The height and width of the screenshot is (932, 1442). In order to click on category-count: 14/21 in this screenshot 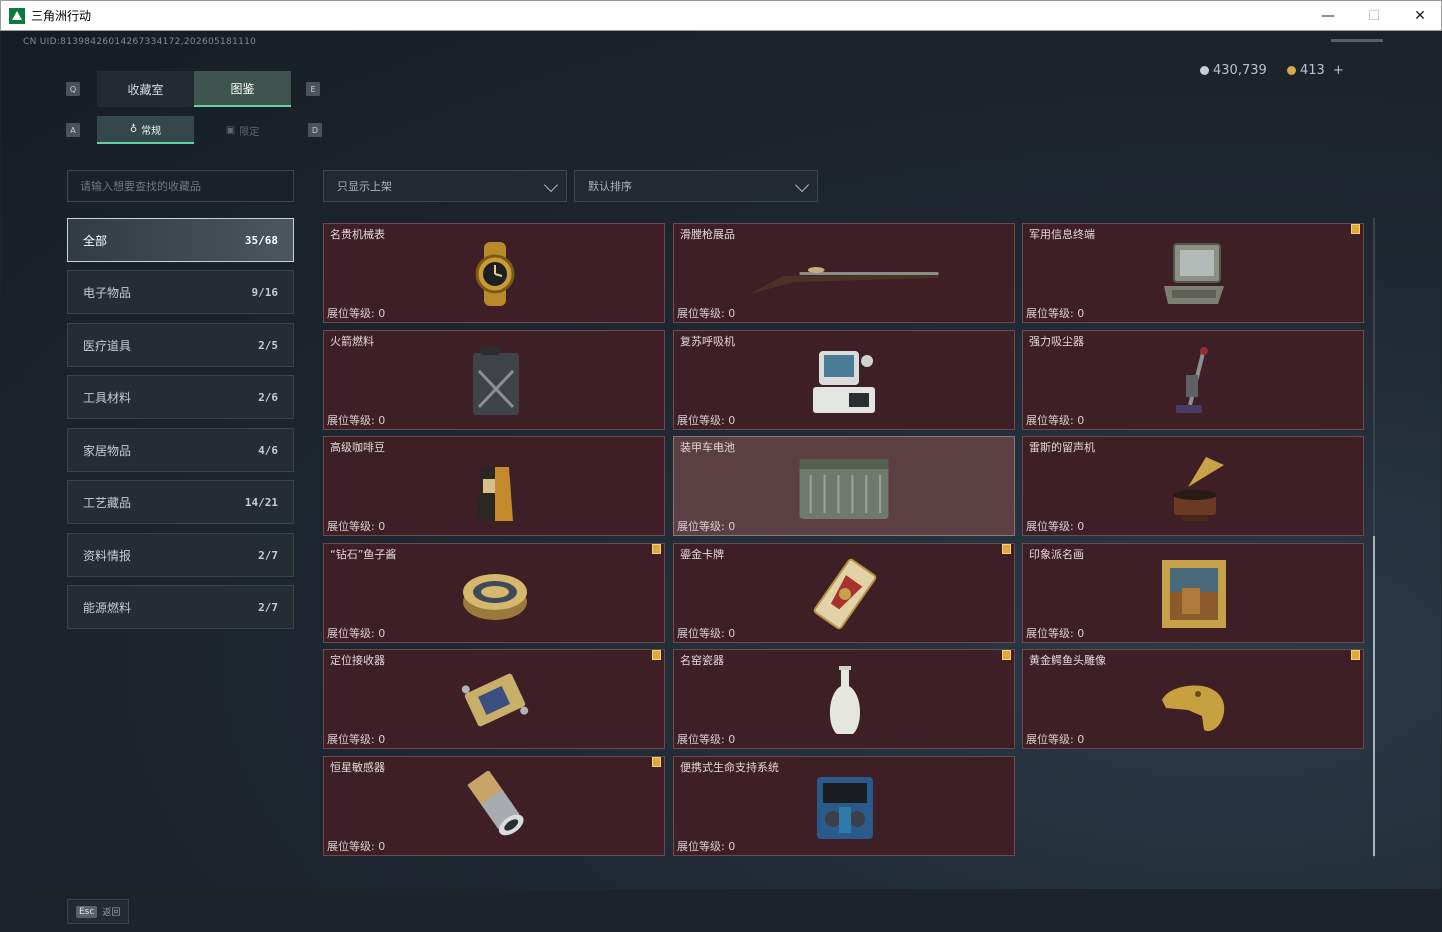, I will do `click(261, 502)`.